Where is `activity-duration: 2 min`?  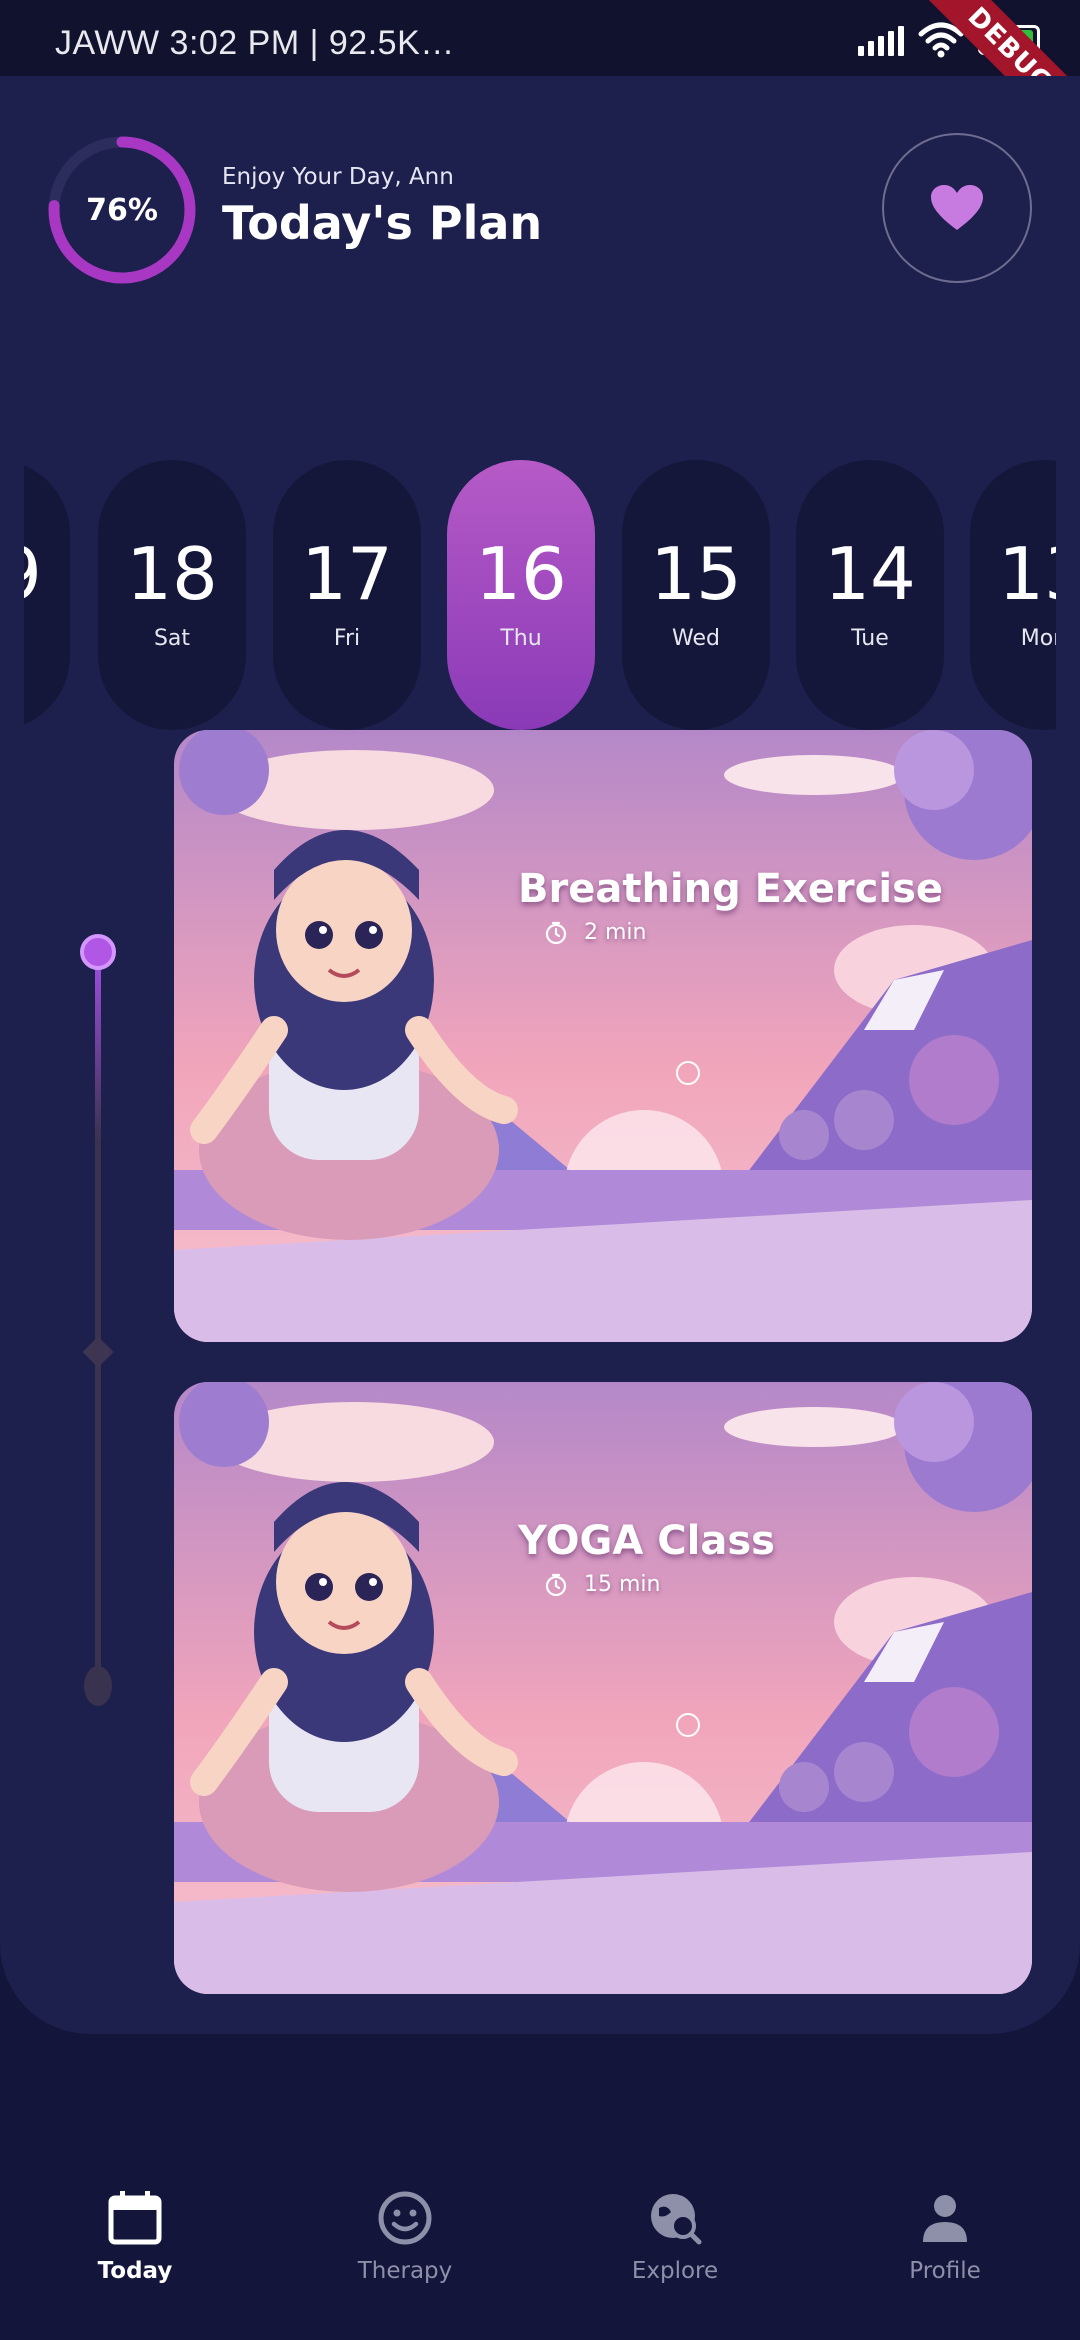
activity-duration: 2 min is located at coordinates (595, 932).